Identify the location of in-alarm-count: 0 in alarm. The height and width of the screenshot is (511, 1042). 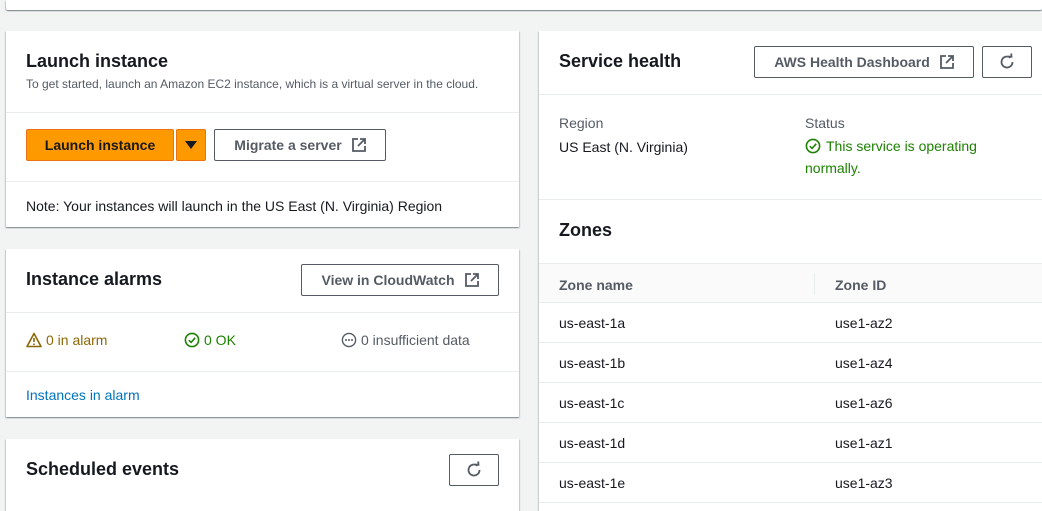
(77, 340).